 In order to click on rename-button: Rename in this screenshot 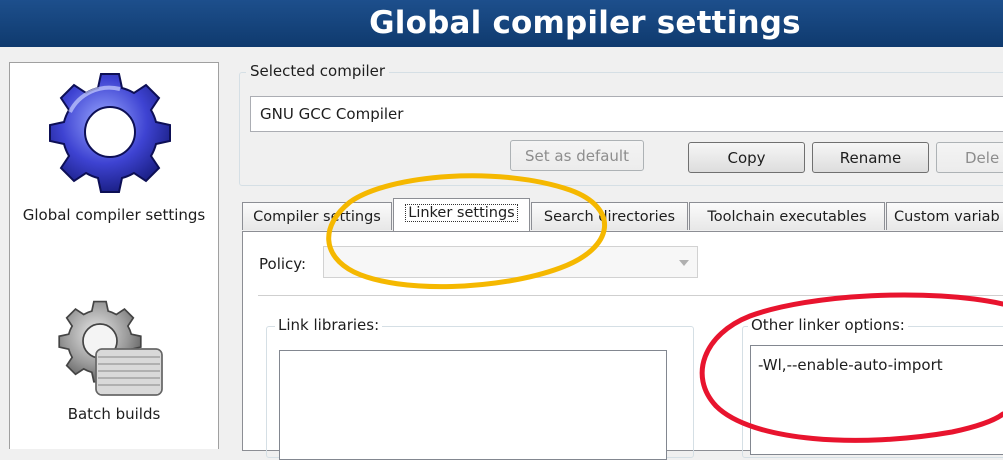, I will do `click(870, 157)`.